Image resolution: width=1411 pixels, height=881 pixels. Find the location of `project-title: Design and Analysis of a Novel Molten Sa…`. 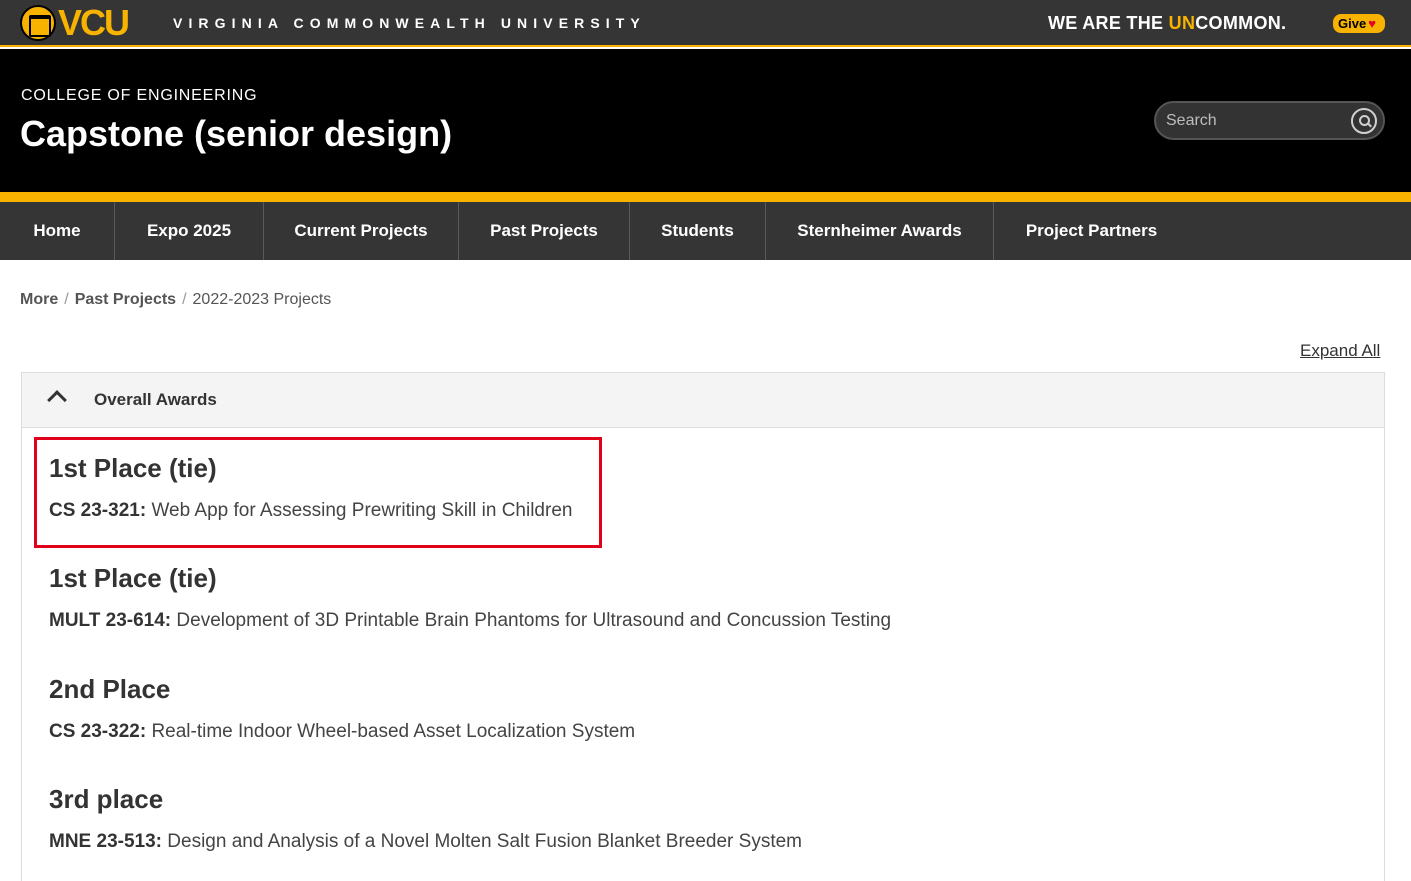

project-title: Design and Analysis of a Novel Molten Sa… is located at coordinates (482, 841).